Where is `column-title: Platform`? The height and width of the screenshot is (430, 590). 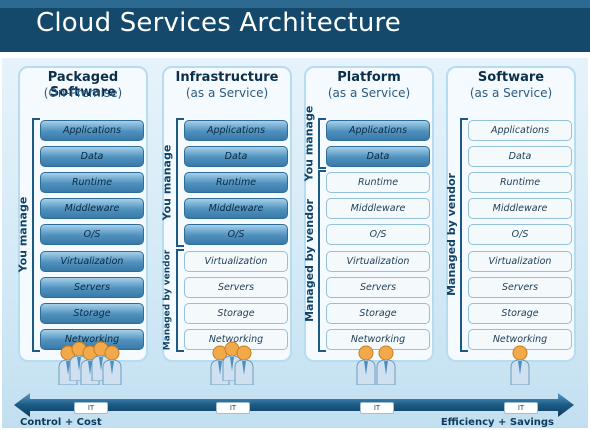
column-title: Platform is located at coordinates (369, 77).